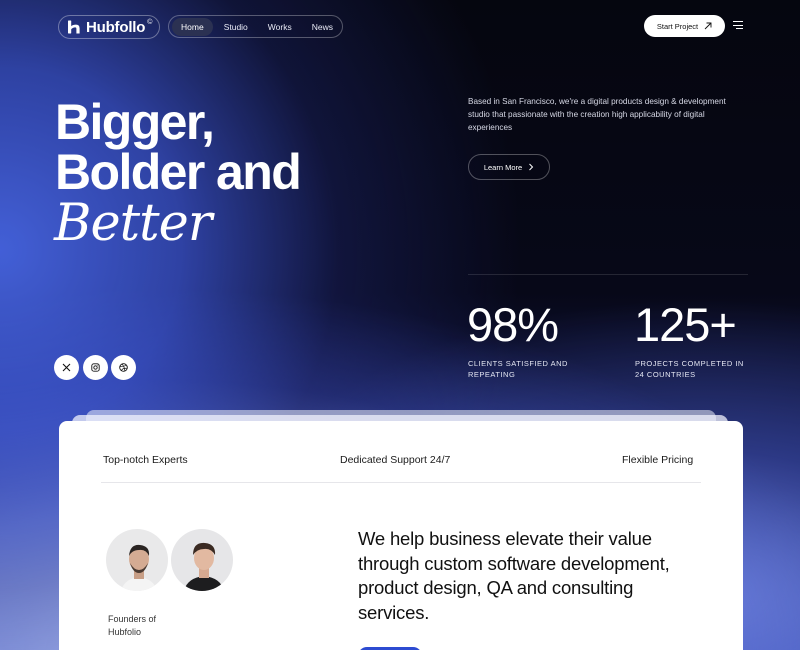  Describe the element at coordinates (677, 26) in the screenshot. I see `start-project-label: Start Project` at that location.